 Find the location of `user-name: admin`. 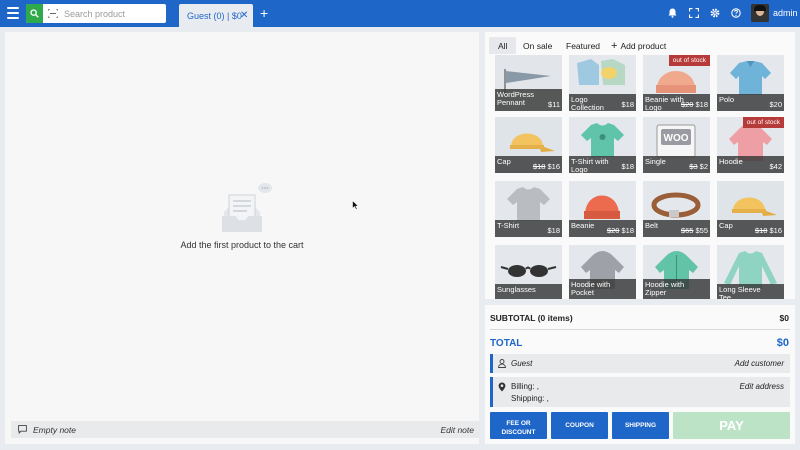

user-name: admin is located at coordinates (785, 13).